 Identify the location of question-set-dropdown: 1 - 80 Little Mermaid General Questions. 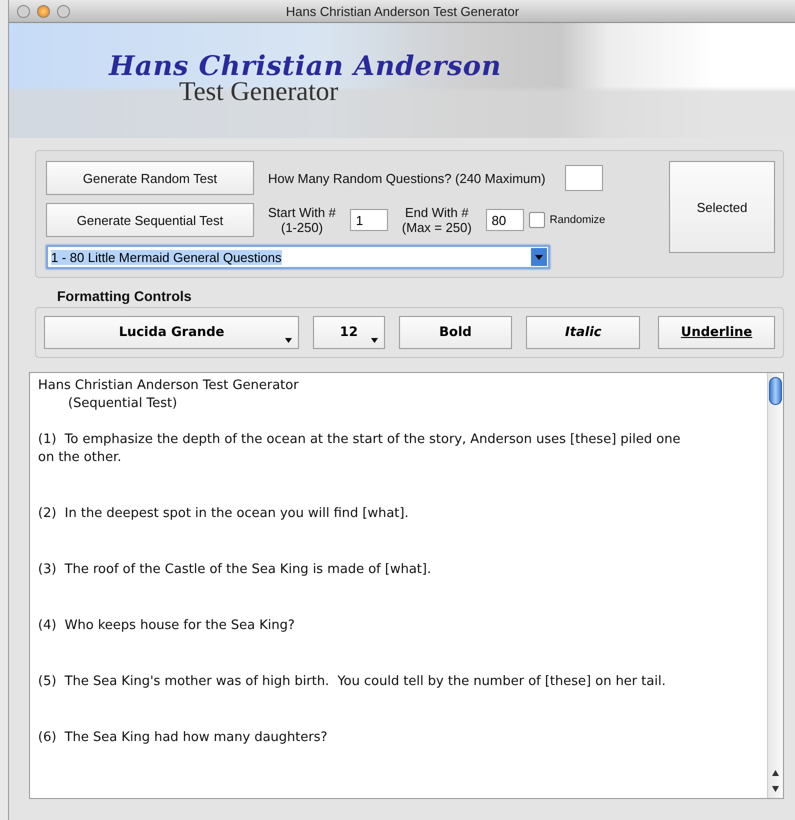
(298, 257).